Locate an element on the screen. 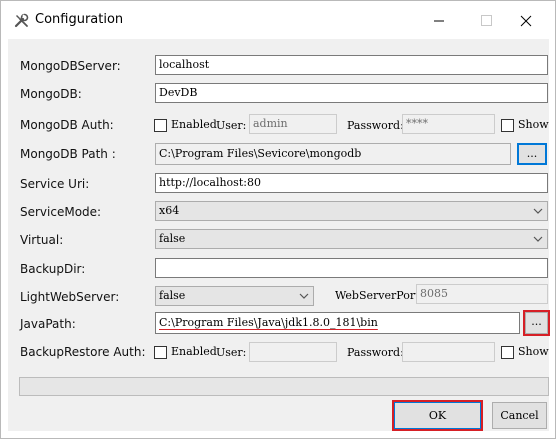 The width and height of the screenshot is (556, 439). minimize-icon is located at coordinates (439, 21).